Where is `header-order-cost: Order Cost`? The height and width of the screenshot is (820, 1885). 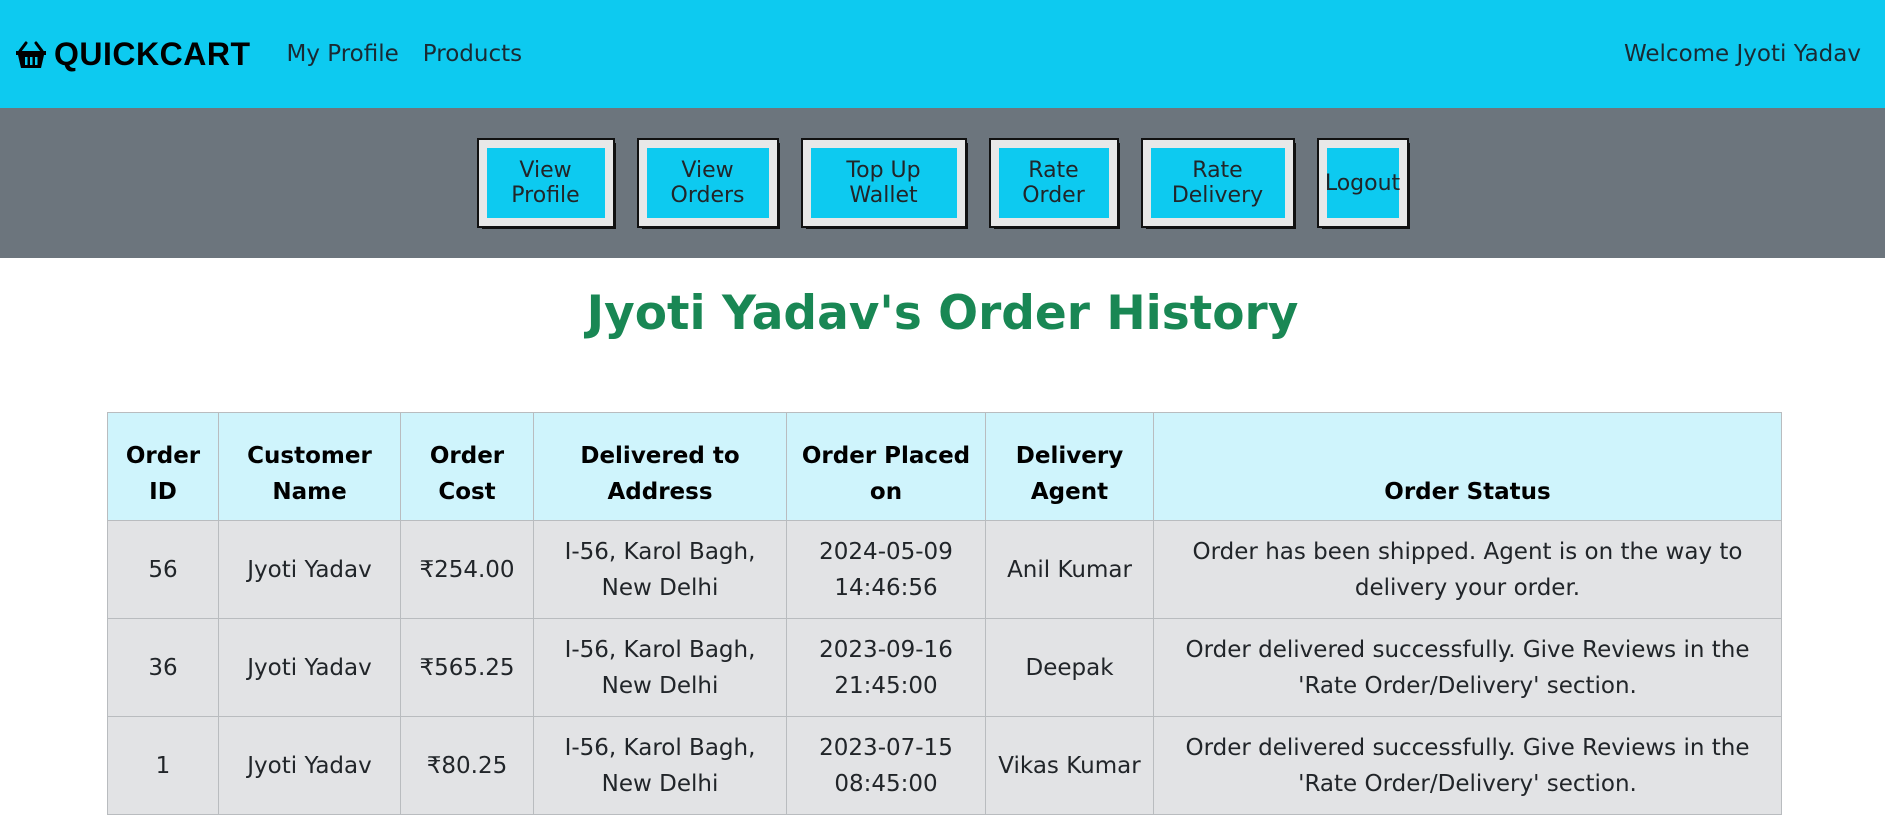
header-order-cost: Order Cost is located at coordinates (467, 466).